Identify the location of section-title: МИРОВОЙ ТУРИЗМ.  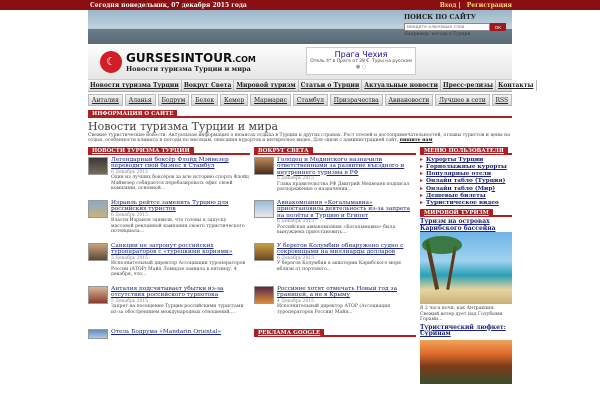
(456, 213).